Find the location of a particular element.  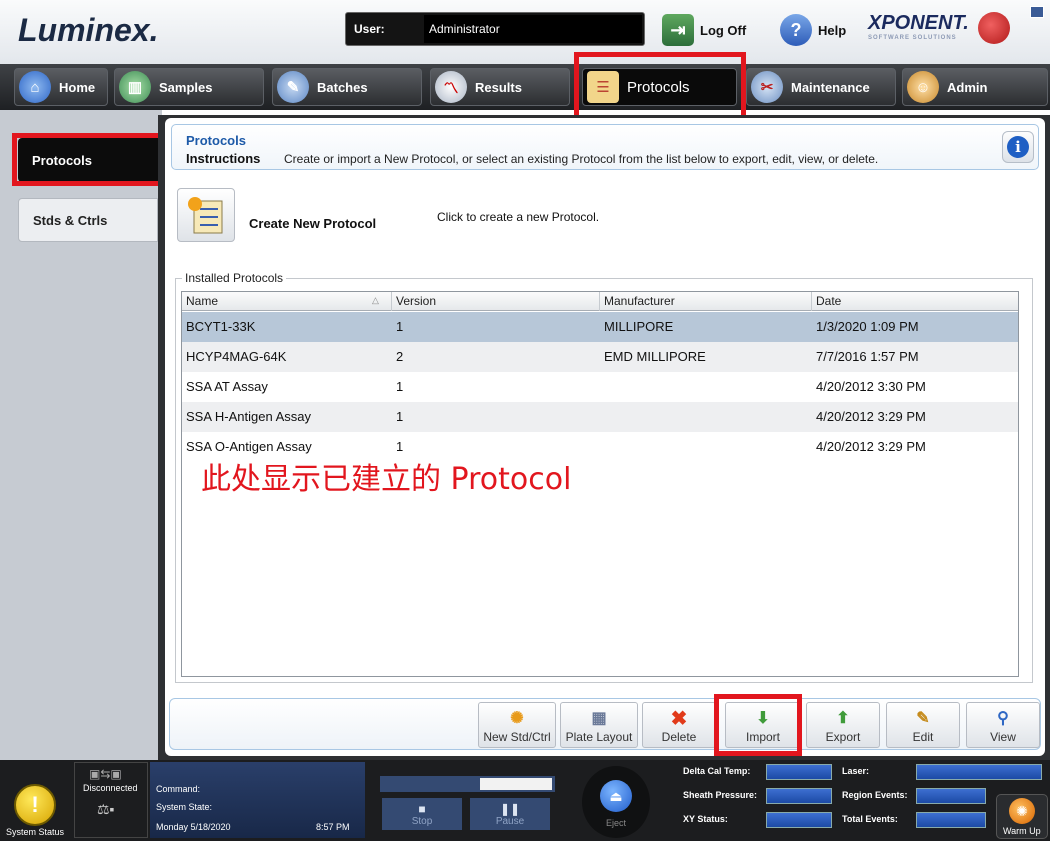

view-label: View is located at coordinates (1003, 737).